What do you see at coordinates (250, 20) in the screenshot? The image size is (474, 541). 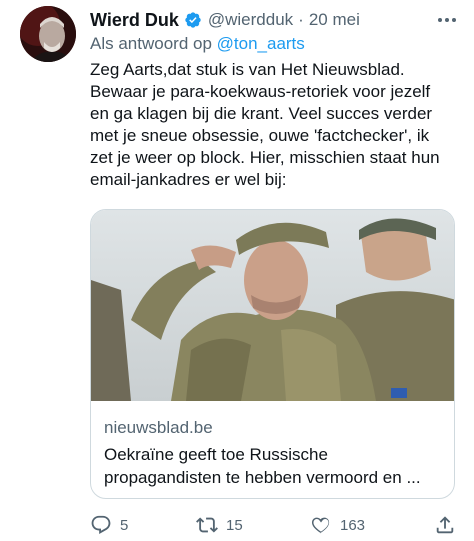 I see `user-handle: @wierdduk` at bounding box center [250, 20].